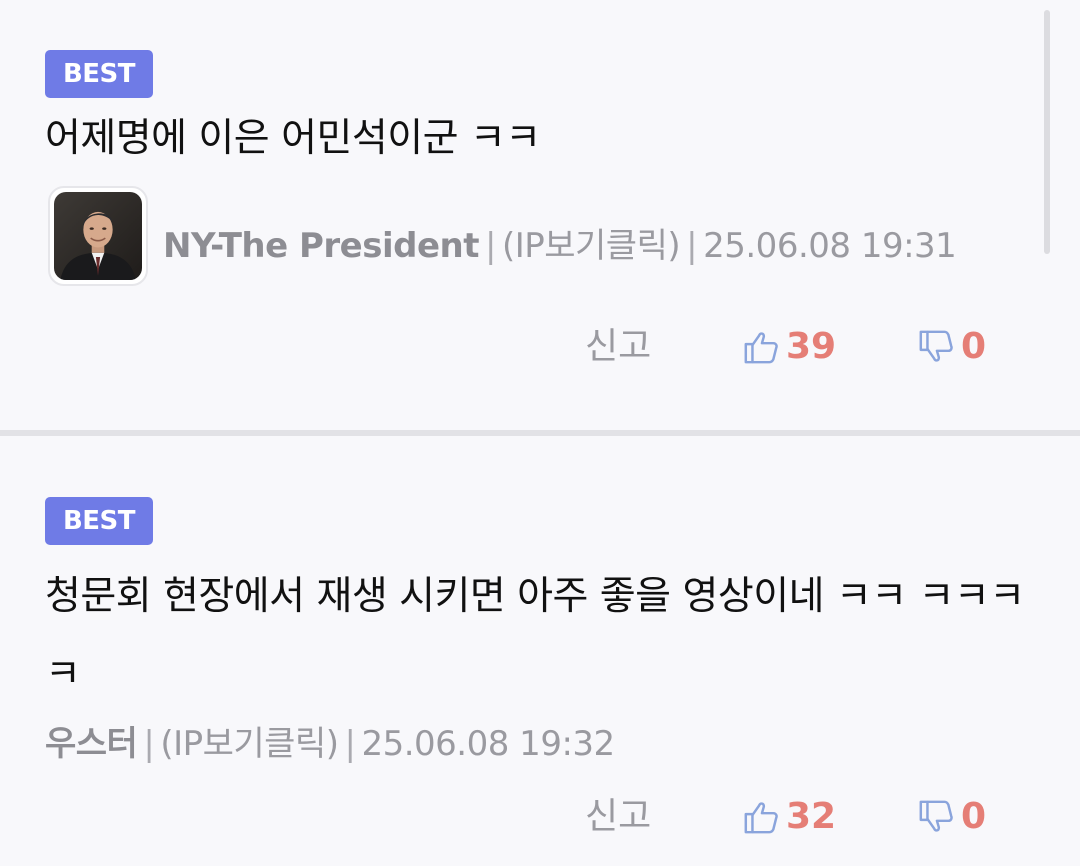 The height and width of the screenshot is (866, 1080). Describe the element at coordinates (321, 246) in the screenshot. I see `author-name: NY-The President` at that location.